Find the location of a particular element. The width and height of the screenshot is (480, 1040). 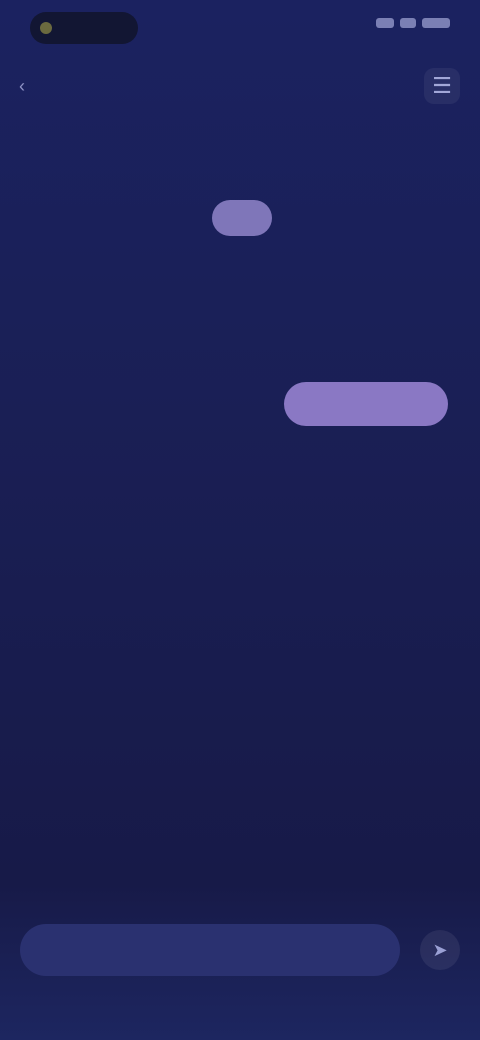

composer: ➤ is located at coordinates (240, 970).